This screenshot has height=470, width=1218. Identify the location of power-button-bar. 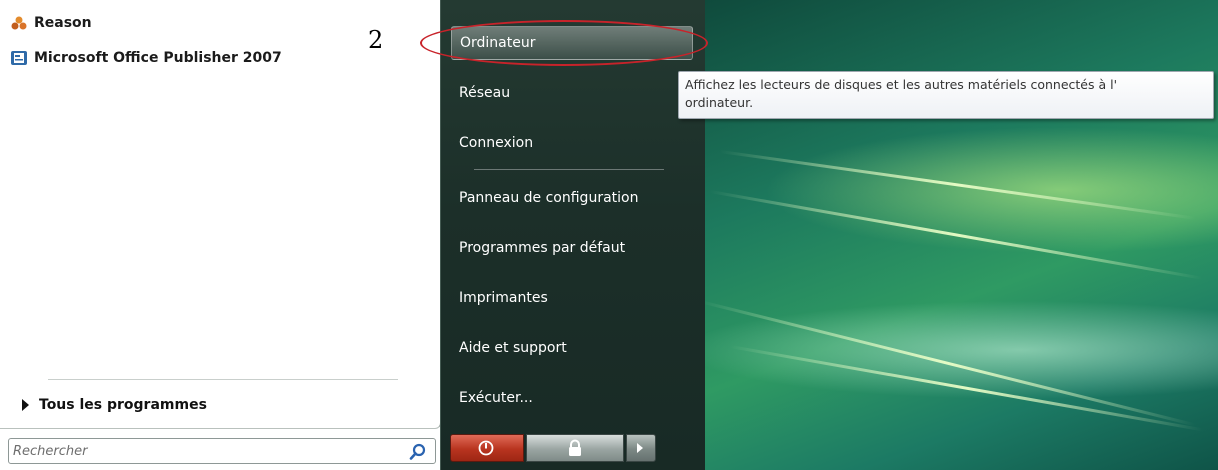
(553, 448).